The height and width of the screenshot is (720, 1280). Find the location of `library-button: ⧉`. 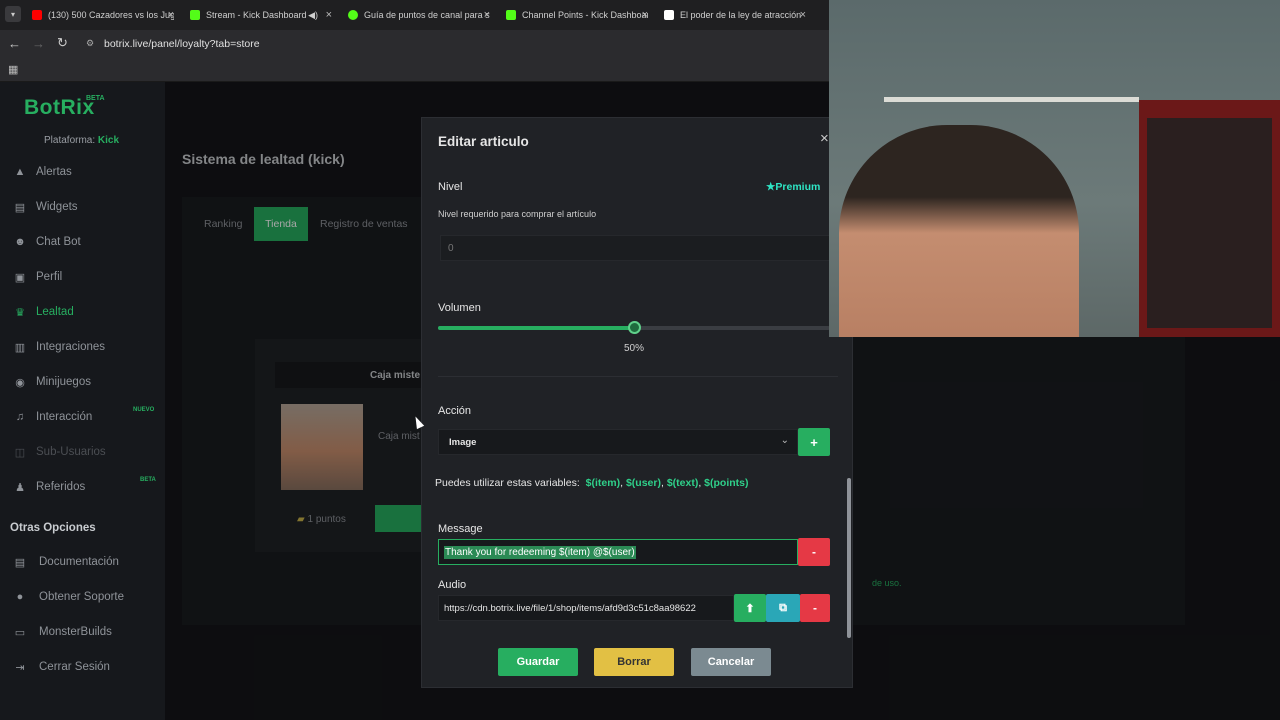

library-button: ⧉ is located at coordinates (783, 608).